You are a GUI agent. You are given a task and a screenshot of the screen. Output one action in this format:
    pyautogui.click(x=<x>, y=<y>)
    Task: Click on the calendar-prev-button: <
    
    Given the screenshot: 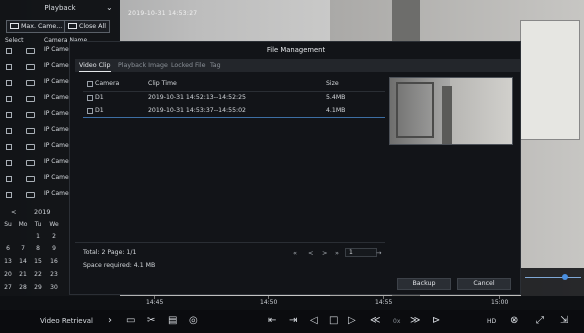 What is the action you would take?
    pyautogui.click(x=13, y=212)
    